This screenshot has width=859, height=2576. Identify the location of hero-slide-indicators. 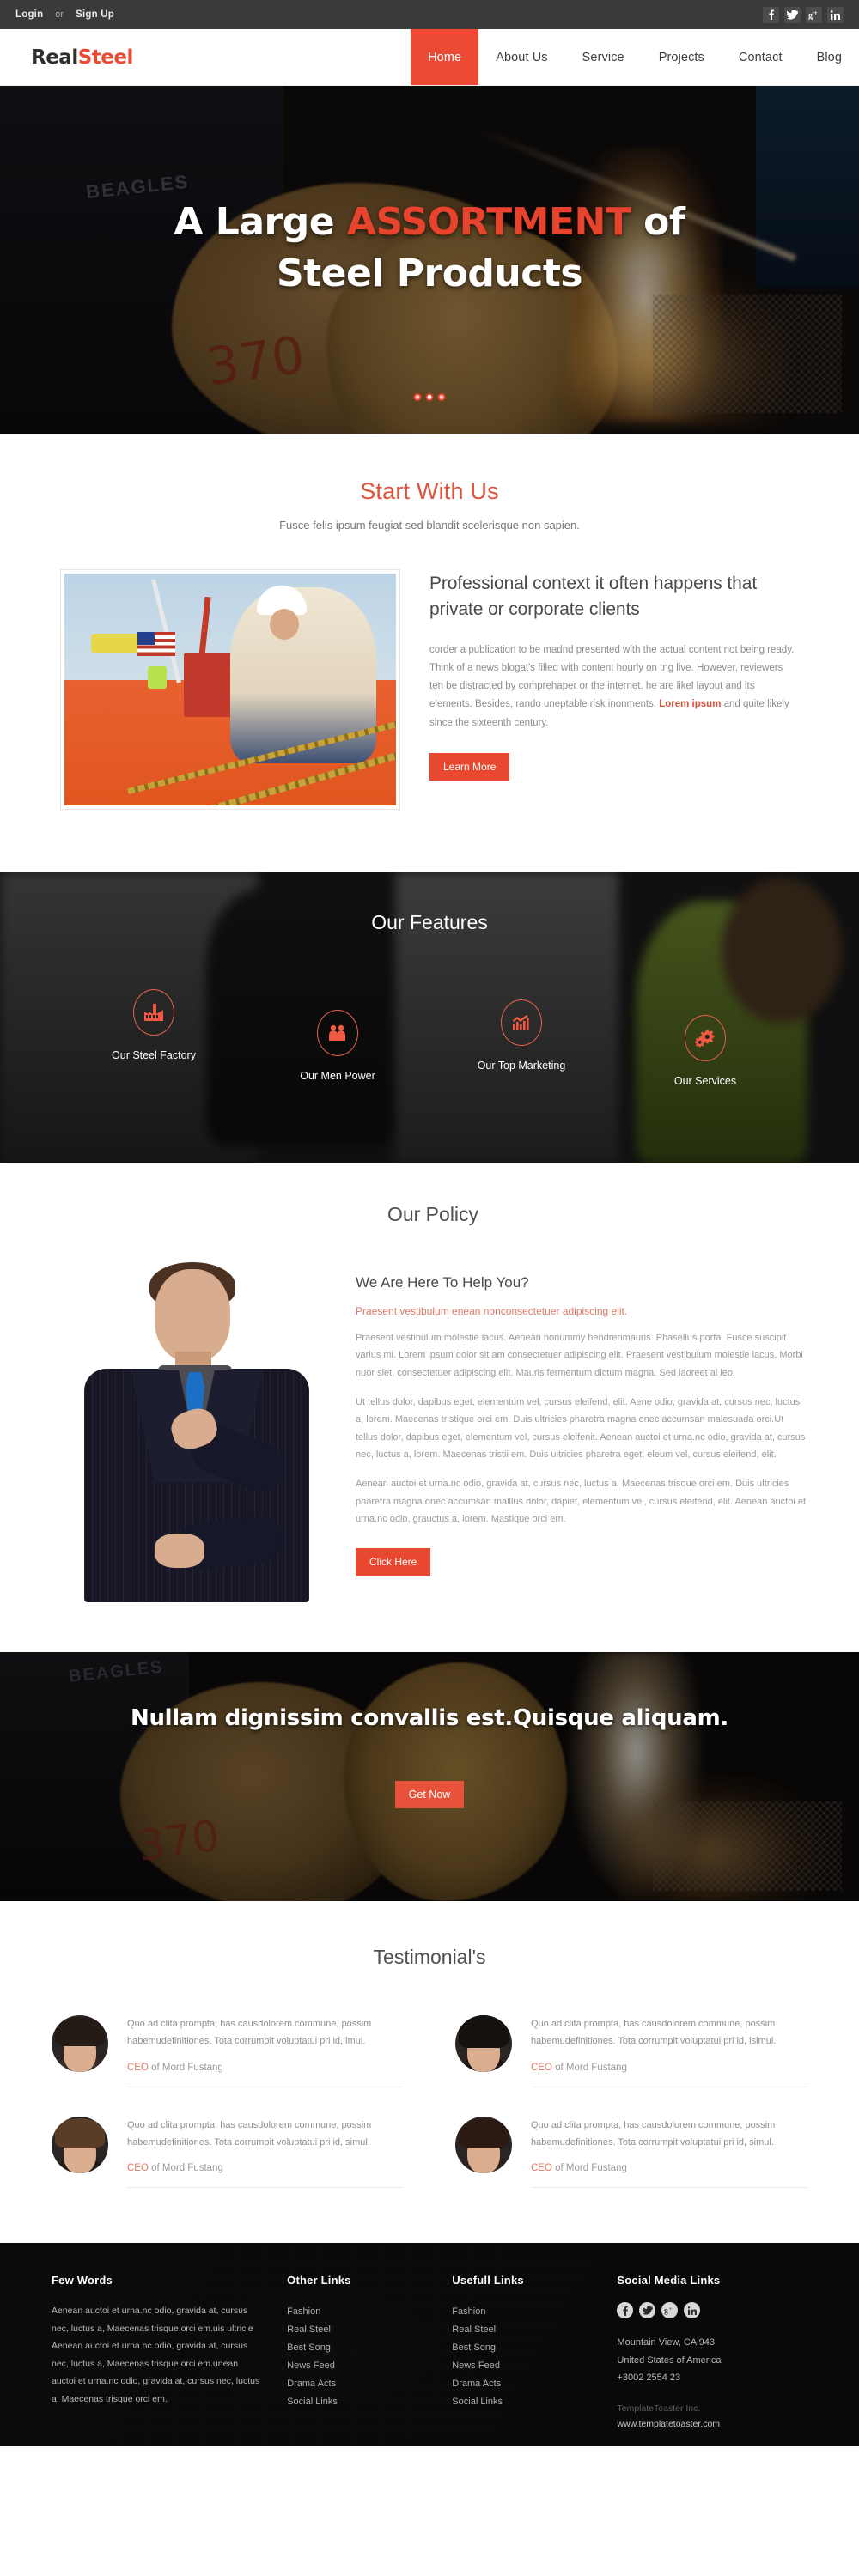
(430, 397).